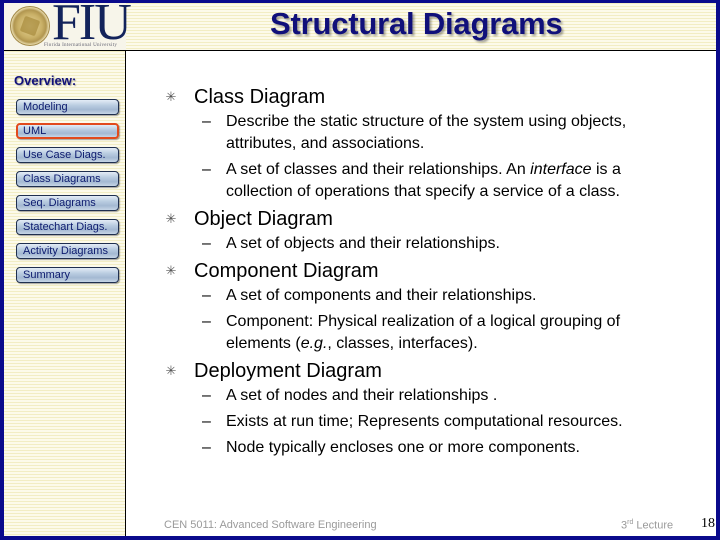 The width and height of the screenshot is (720, 540). I want to click on bullet-heading: Component Diagram, so click(286, 271).